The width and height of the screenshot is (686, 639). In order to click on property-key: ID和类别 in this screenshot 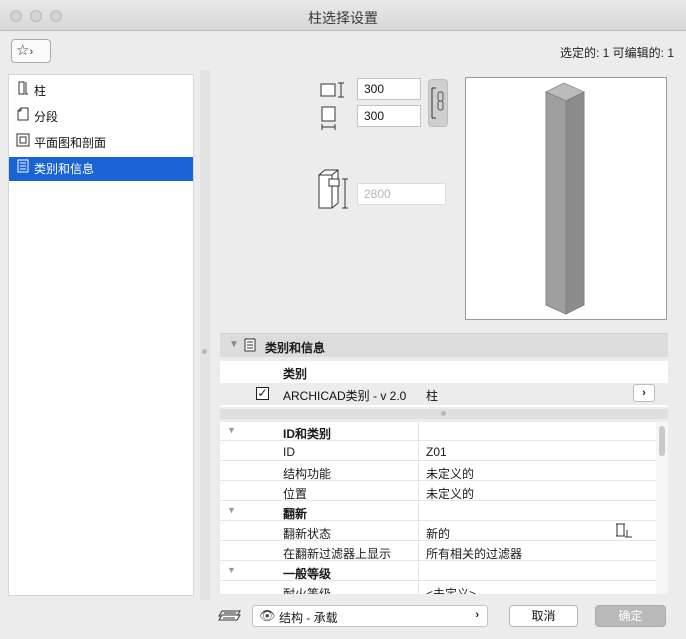, I will do `click(307, 434)`.